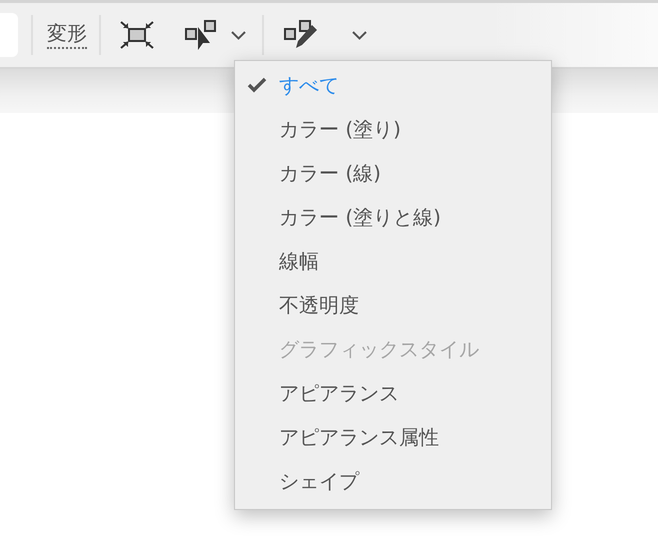  Describe the element at coordinates (393, 393) in the screenshot. I see `menu-item: アピアランス` at that location.